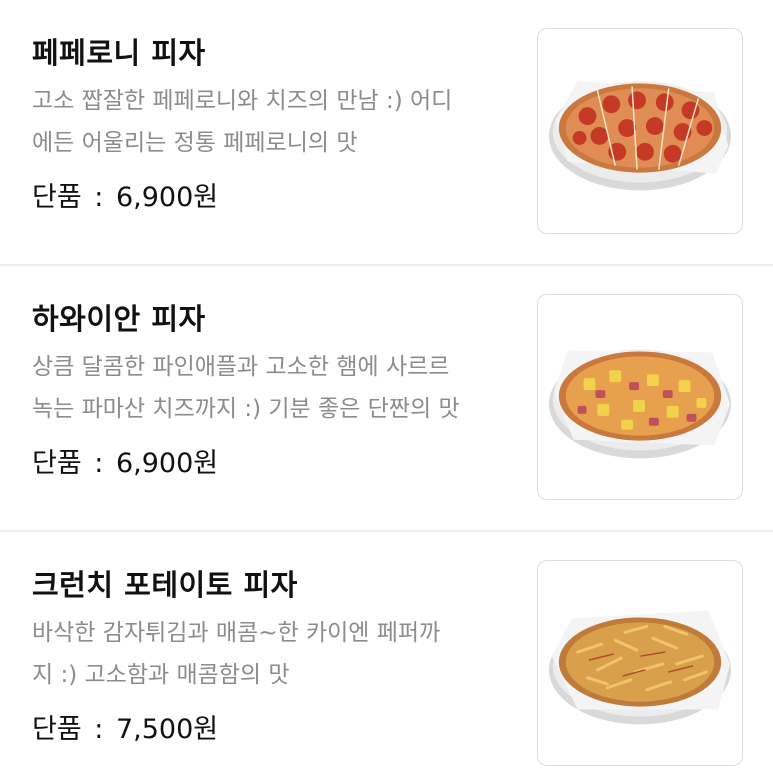  Describe the element at coordinates (165, 585) in the screenshot. I see `item-name: 크런치 포테이토 피자` at that location.